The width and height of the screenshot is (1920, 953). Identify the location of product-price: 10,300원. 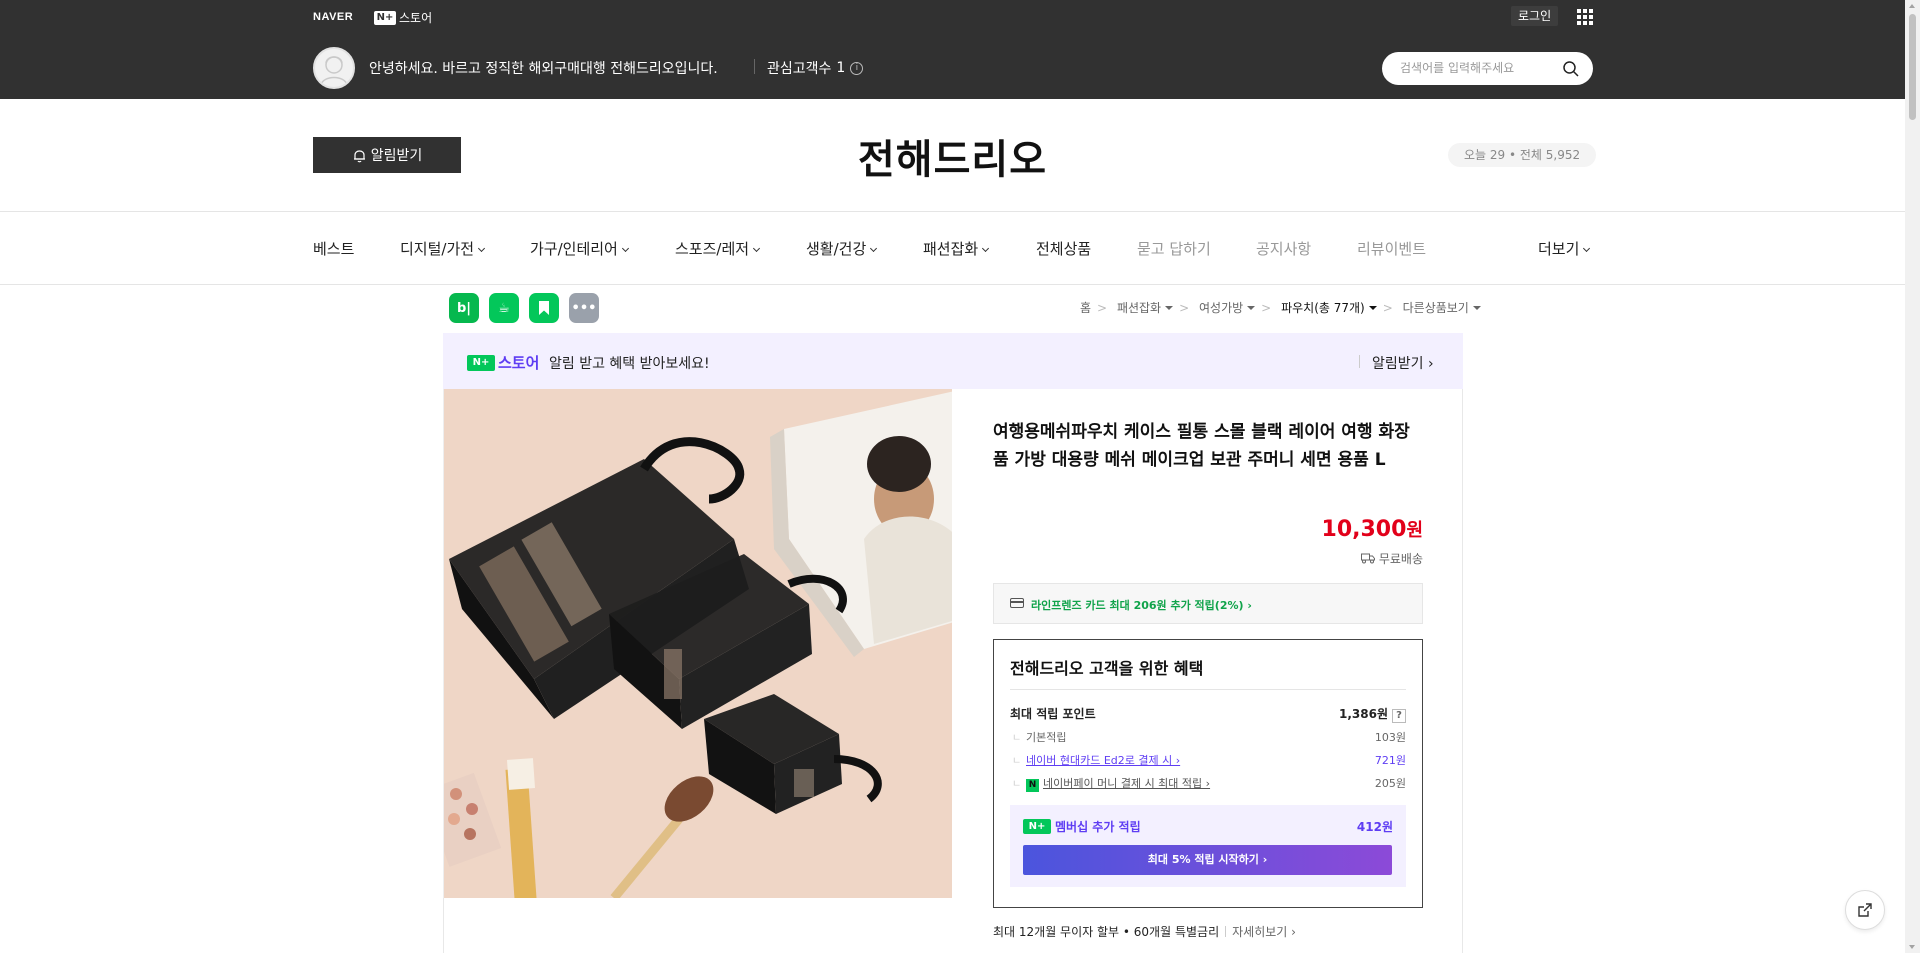
(1366, 529).